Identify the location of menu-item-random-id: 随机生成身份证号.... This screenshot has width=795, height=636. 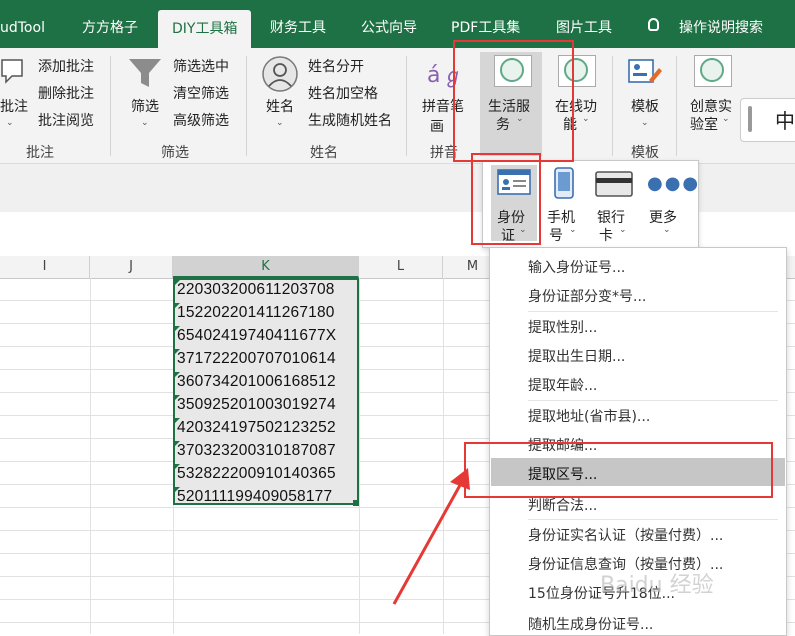
(590, 624).